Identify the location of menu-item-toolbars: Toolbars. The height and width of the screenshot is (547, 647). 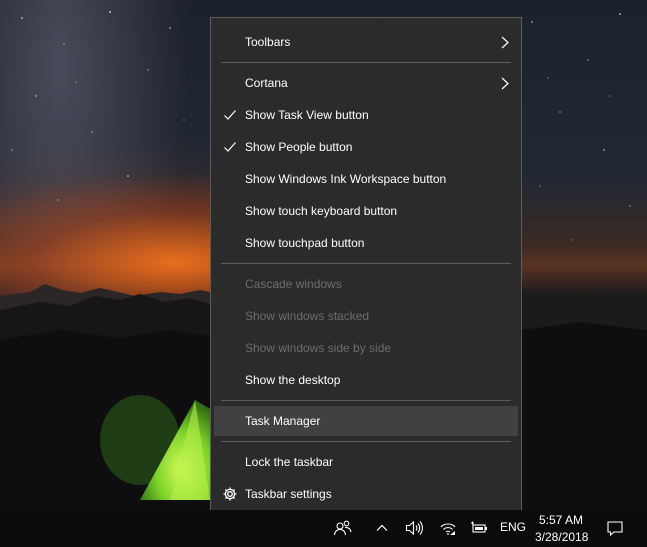
(366, 42).